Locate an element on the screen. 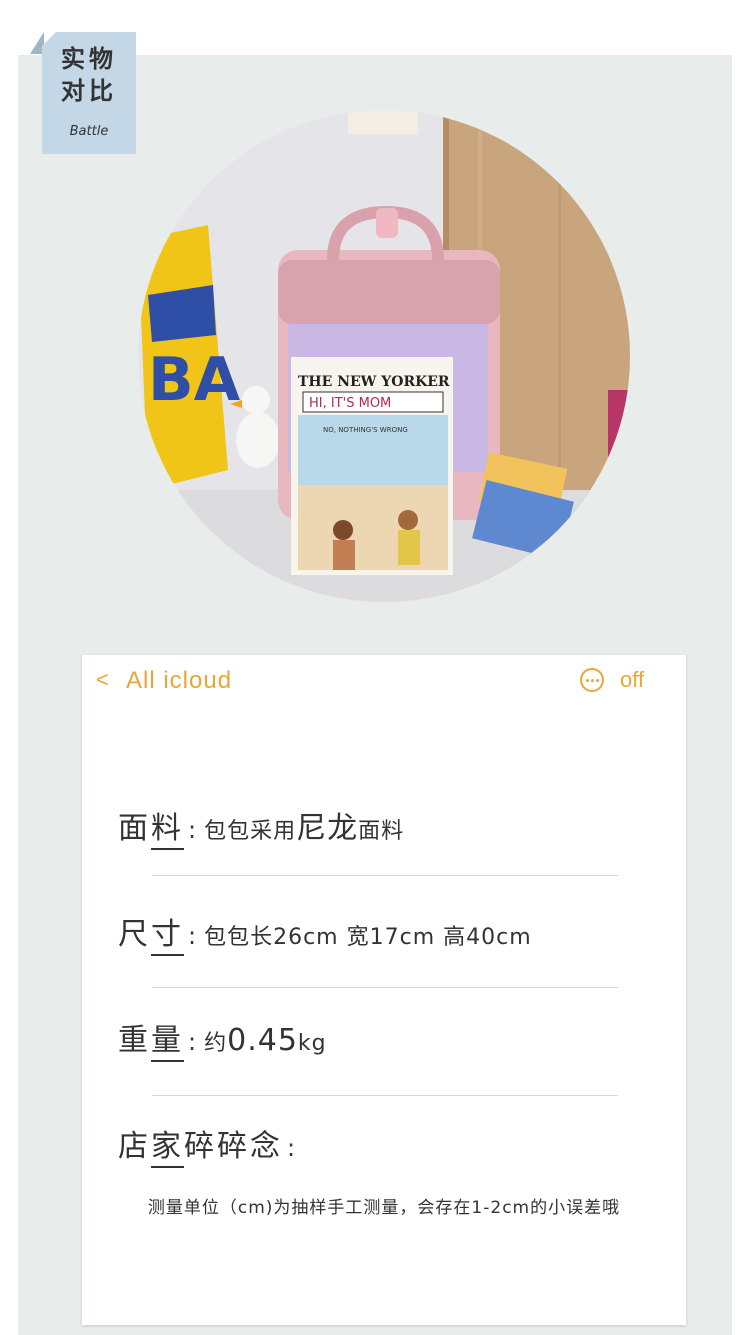  battle-tag: 实物 对比 Battle is located at coordinates (89, 93).